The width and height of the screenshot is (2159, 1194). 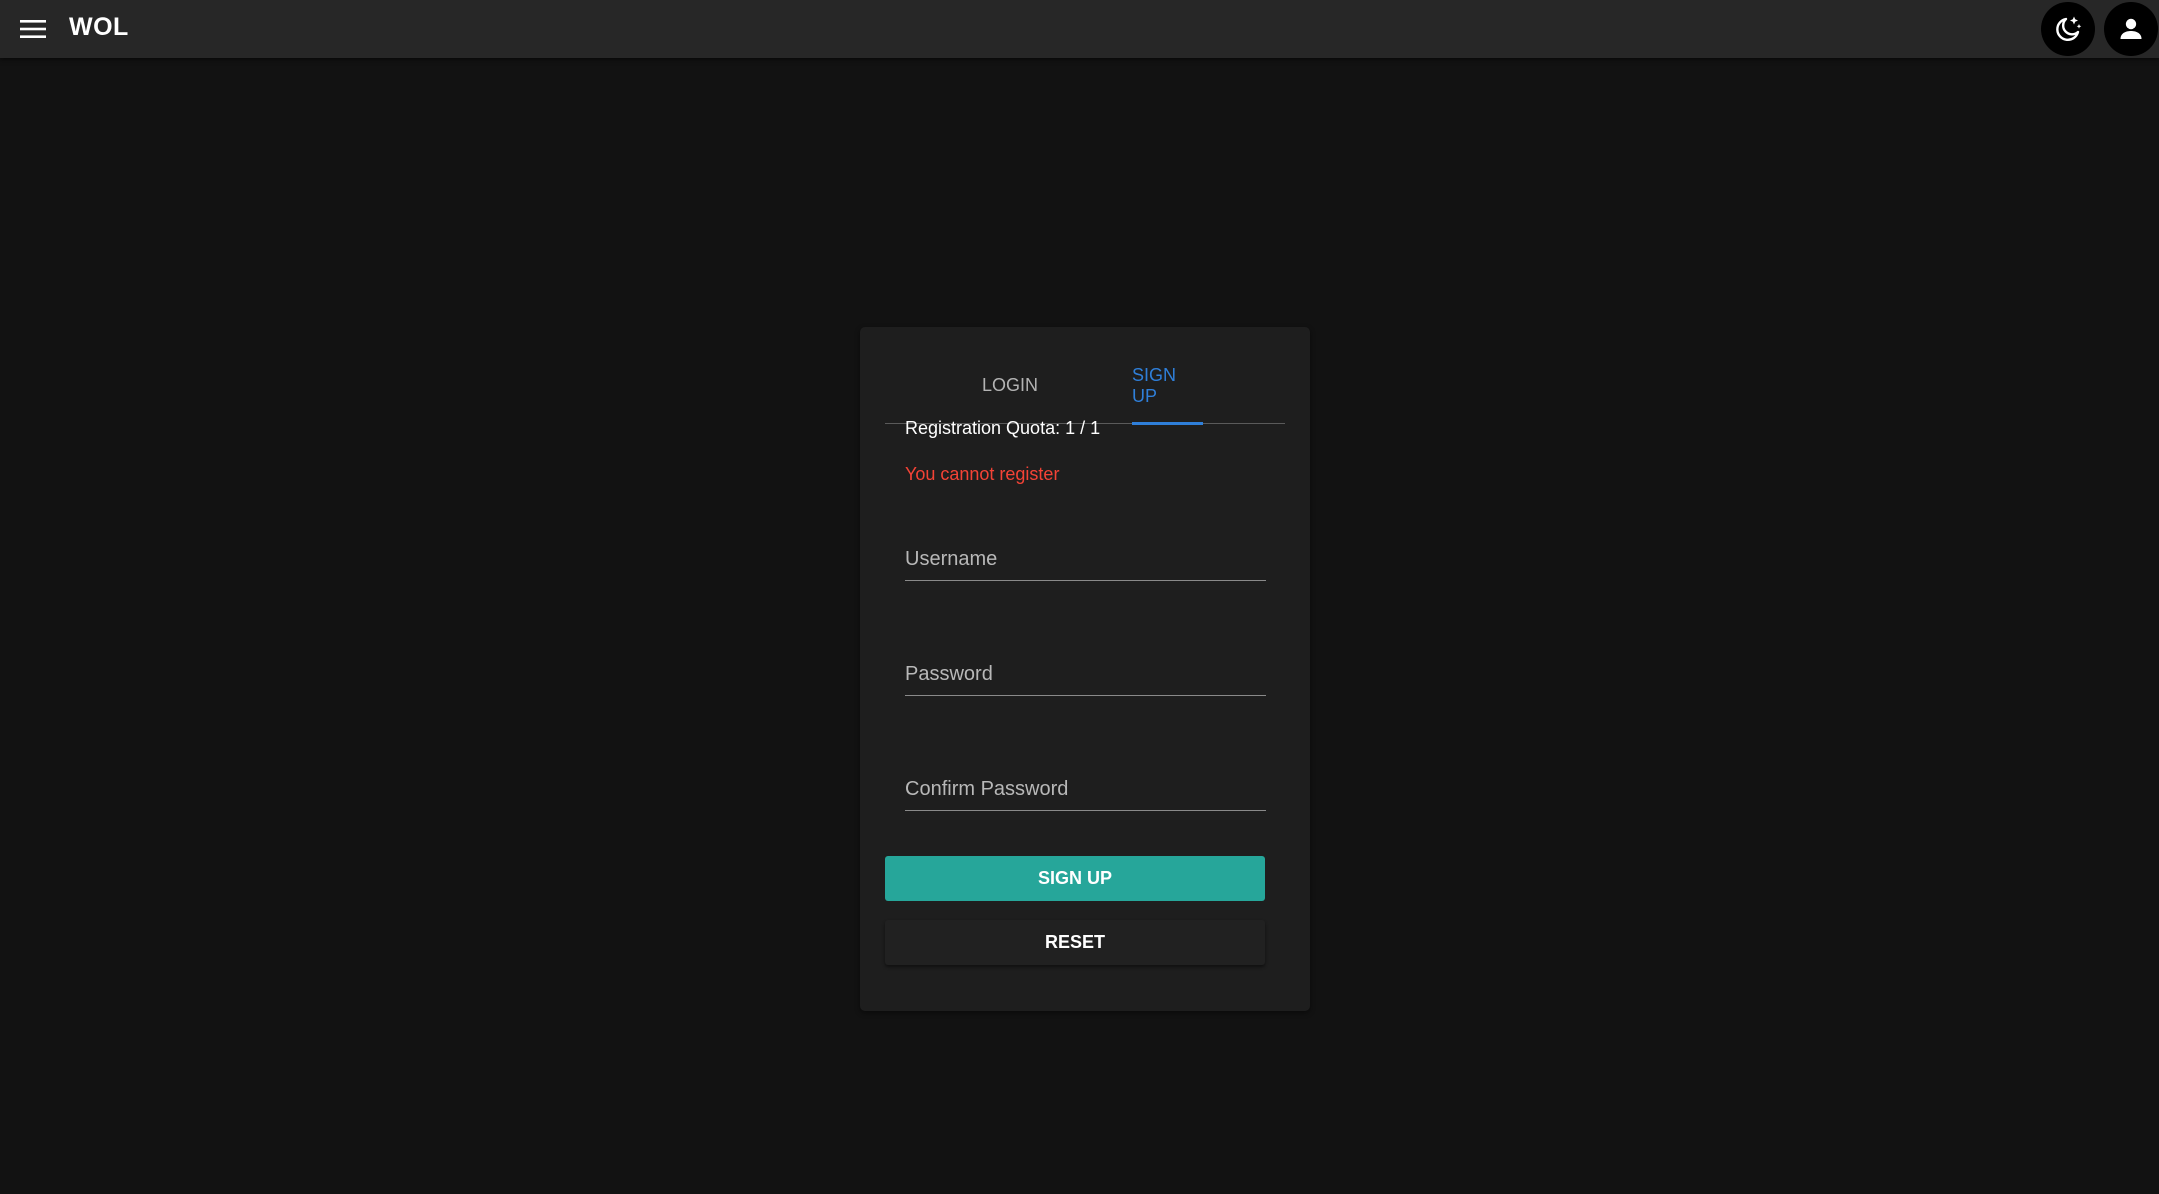 I want to click on username-field, so click(x=1085, y=556).